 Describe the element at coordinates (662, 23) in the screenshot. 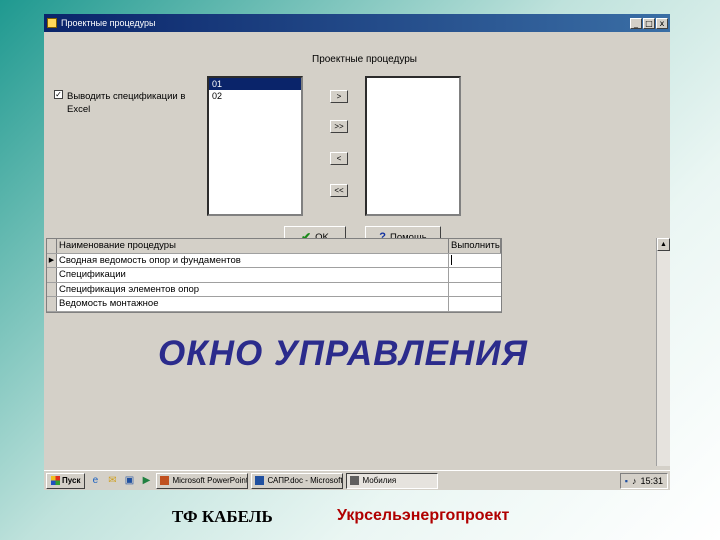

I see `close-button: x` at that location.